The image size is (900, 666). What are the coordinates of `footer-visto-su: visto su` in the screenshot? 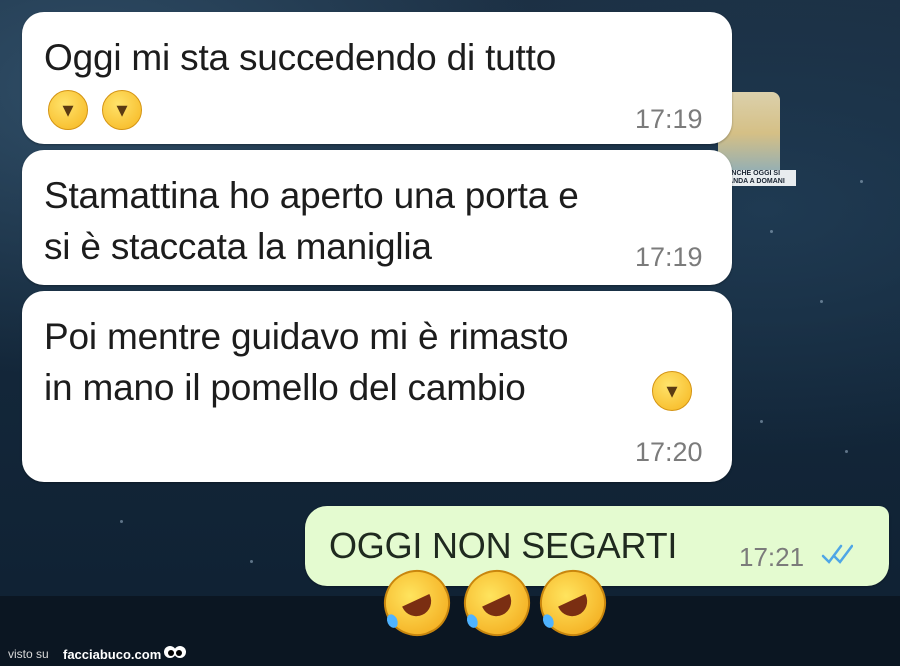 It's located at (28, 654).